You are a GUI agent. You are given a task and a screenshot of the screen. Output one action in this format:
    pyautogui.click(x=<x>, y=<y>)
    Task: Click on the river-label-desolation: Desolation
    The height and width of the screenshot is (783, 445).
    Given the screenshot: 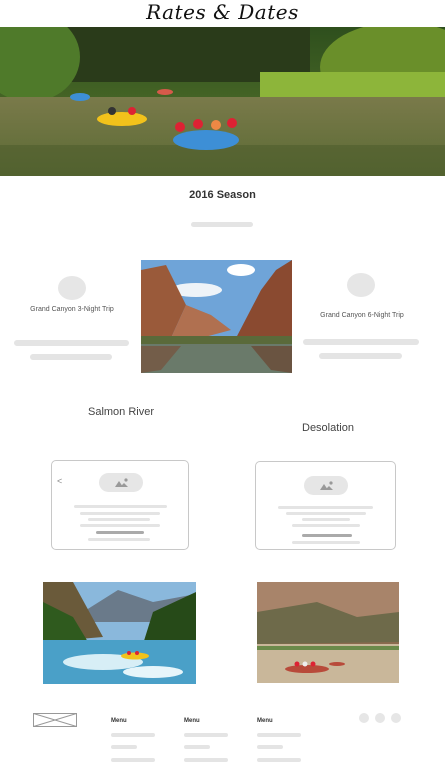 What is the action you would take?
    pyautogui.click(x=328, y=428)
    